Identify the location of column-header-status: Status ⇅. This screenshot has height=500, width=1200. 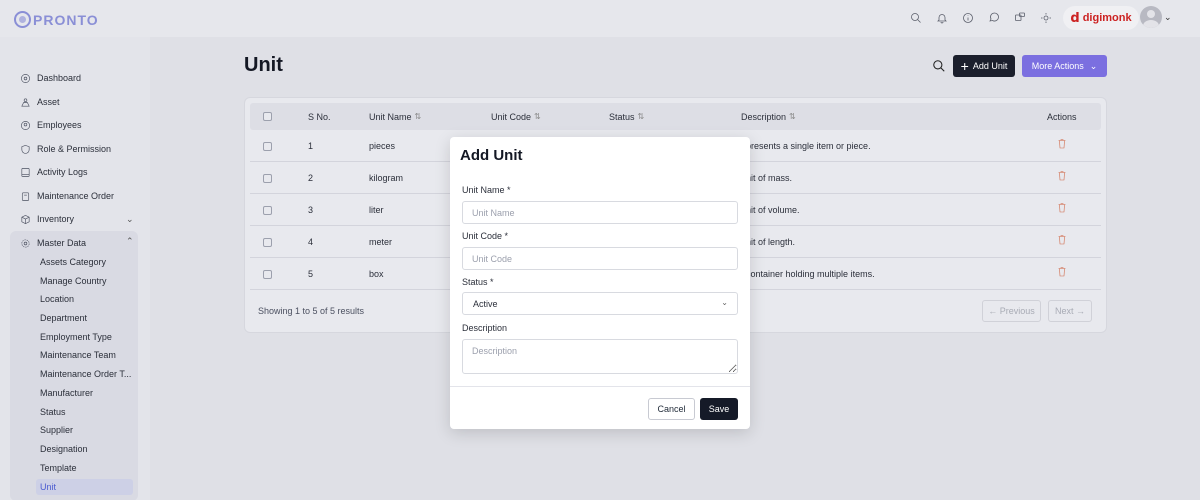
(626, 116).